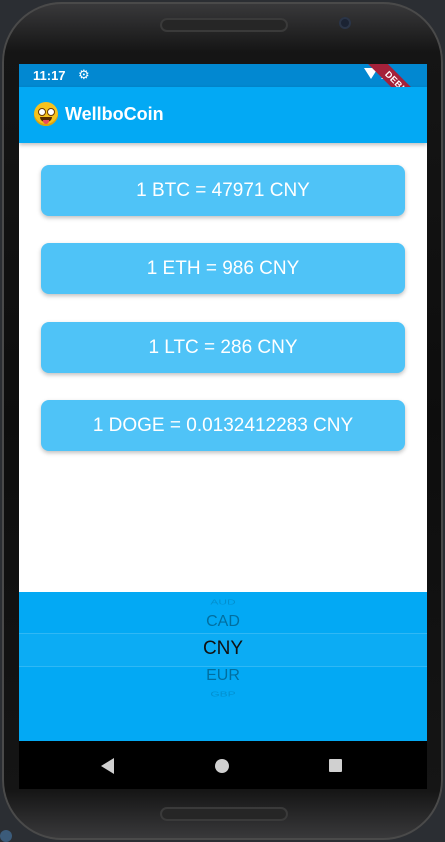 The image size is (445, 842). What do you see at coordinates (114, 114) in the screenshot?
I see `app-title: WellboCoin` at bounding box center [114, 114].